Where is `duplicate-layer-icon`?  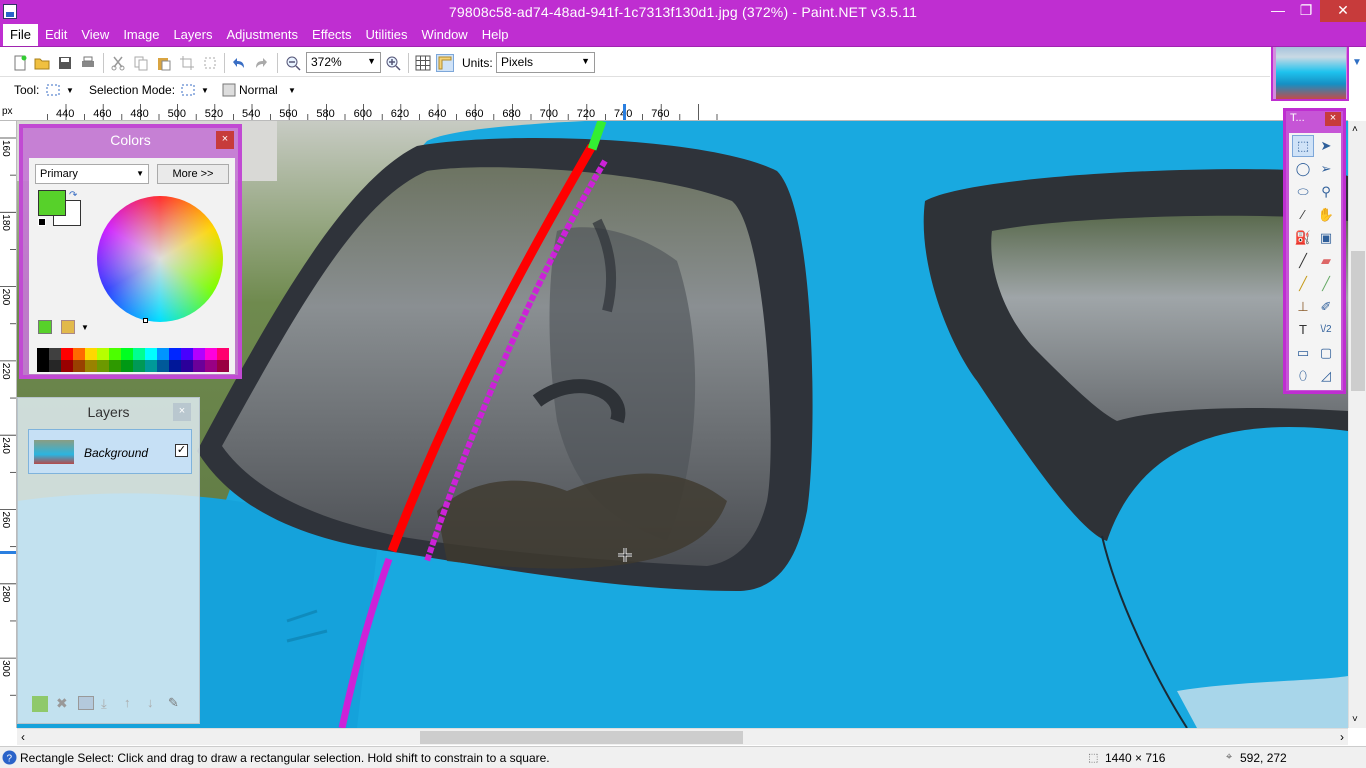 duplicate-layer-icon is located at coordinates (86, 703).